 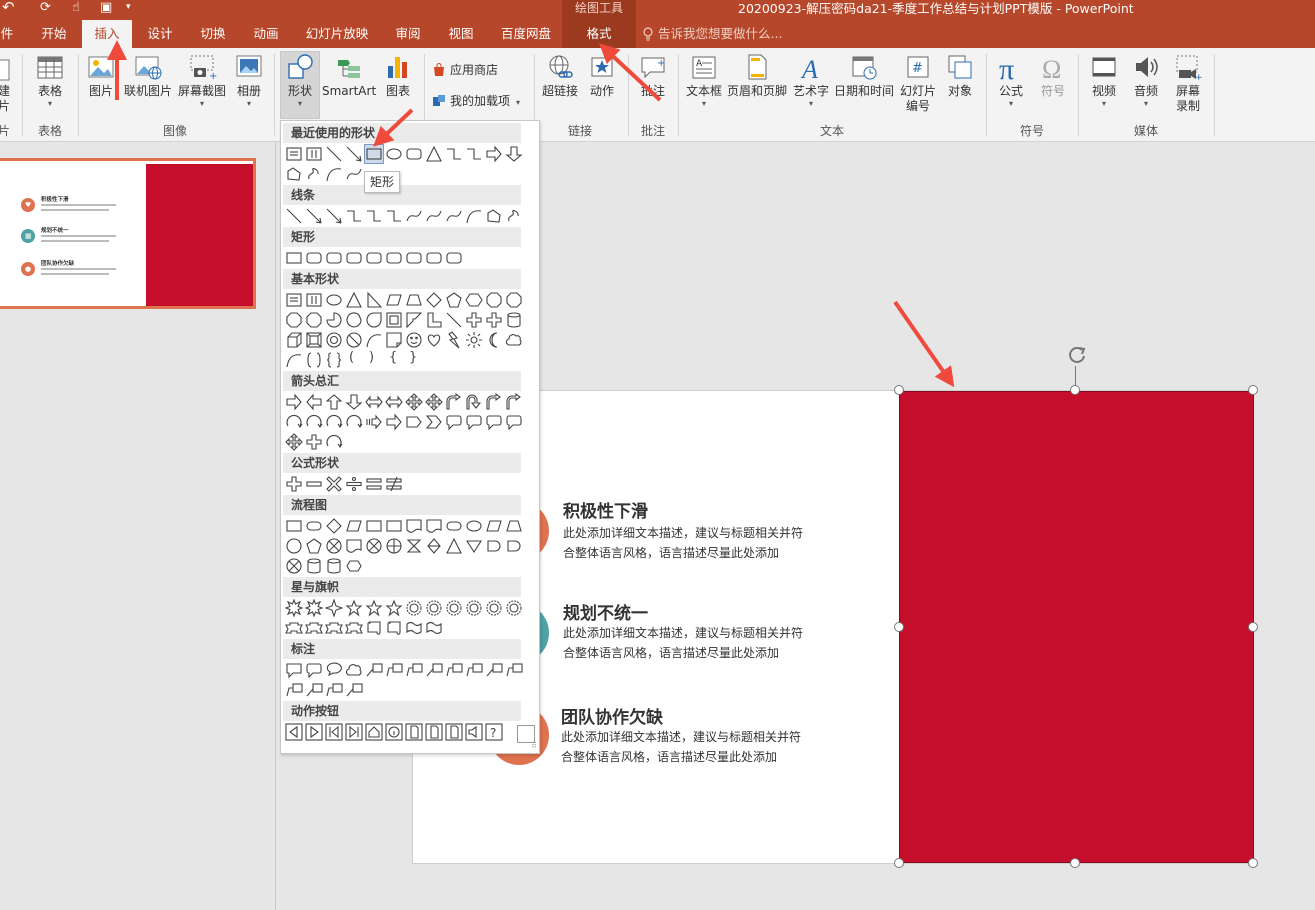 I want to click on arrow-to-red-rectangle, so click(x=924, y=344).